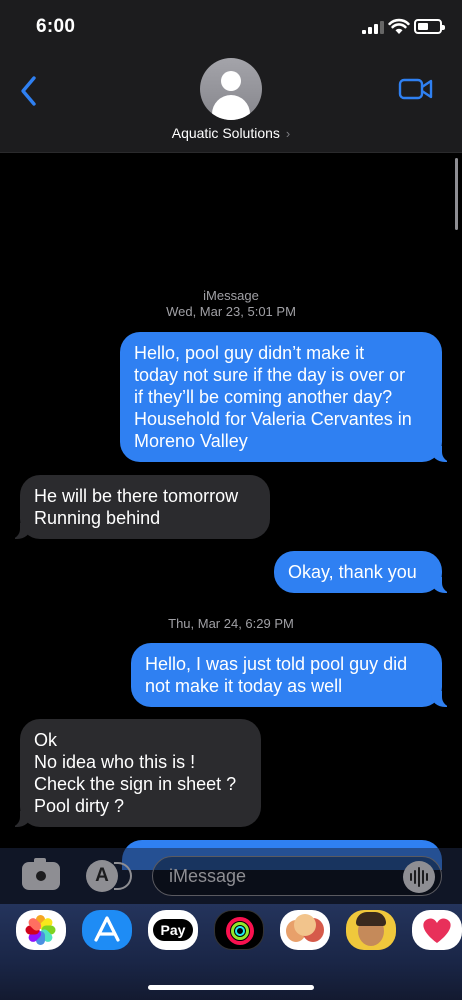  I want to click on heart-icon, so click(437, 930).